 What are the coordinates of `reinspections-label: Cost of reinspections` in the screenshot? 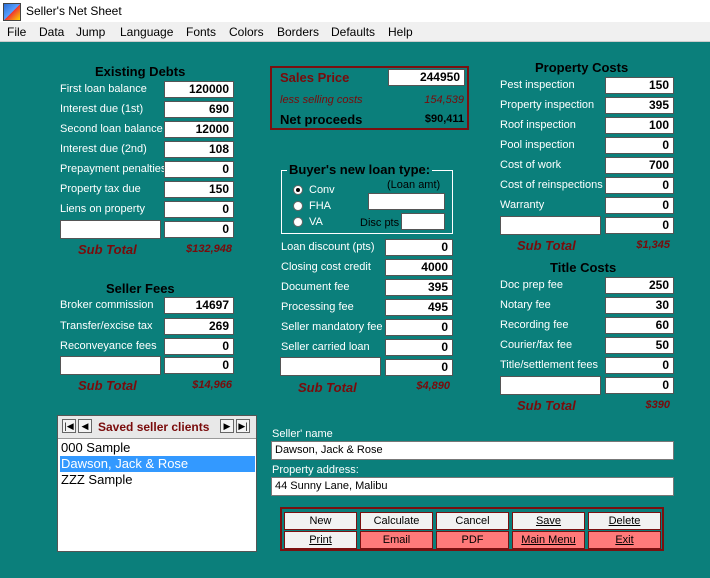 It's located at (551, 185).